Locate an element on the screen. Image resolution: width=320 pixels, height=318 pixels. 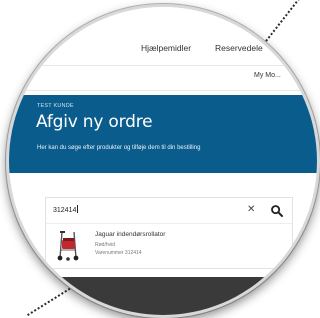
nav-link-reservedele: Reservedele is located at coordinates (239, 48).